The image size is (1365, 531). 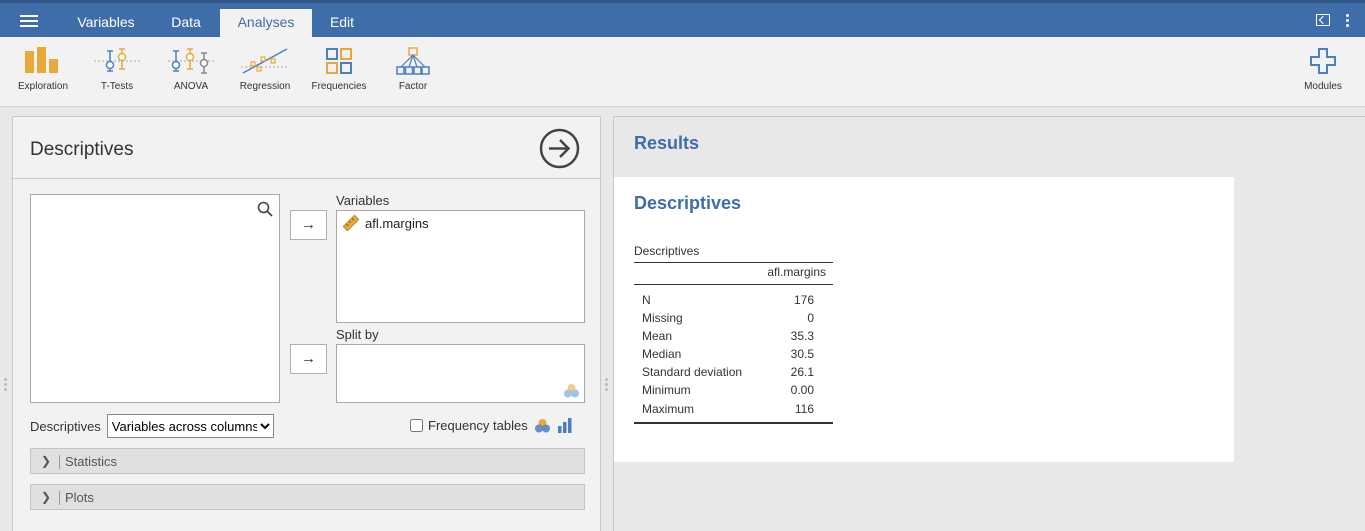 What do you see at coordinates (662, 354) in the screenshot?
I see `row-label: Median` at bounding box center [662, 354].